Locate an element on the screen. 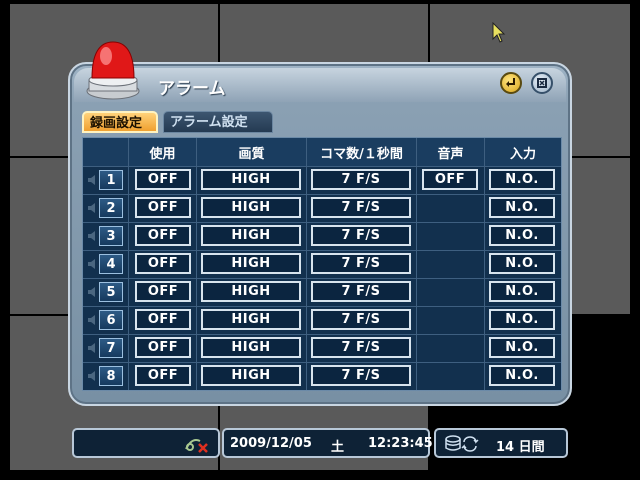 The image size is (640, 480). table-row: 2 OFF HIGH 7 F/S N.O. is located at coordinates (322, 208).